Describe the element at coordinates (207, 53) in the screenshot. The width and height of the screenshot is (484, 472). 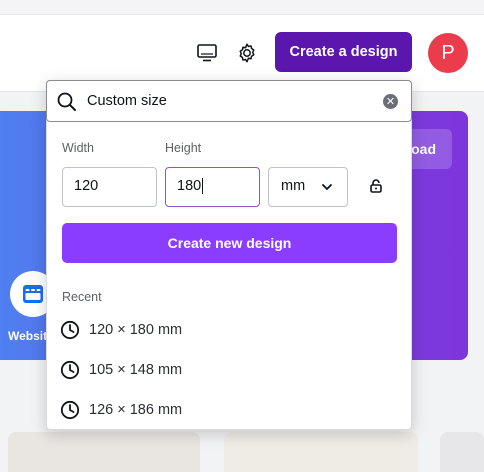
I see `desktop-icon` at that location.